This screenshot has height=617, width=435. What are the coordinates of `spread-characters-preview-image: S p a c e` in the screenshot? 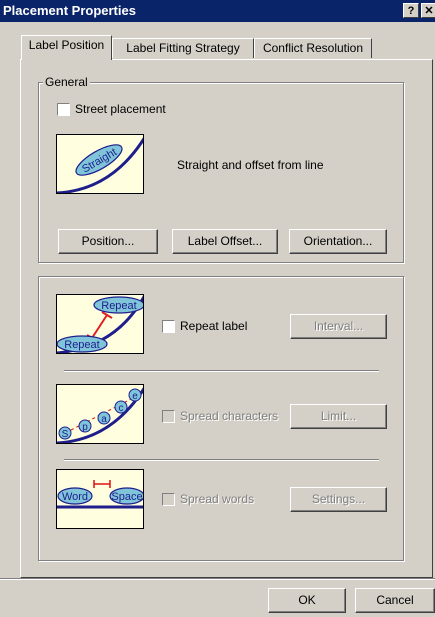 It's located at (100, 414).